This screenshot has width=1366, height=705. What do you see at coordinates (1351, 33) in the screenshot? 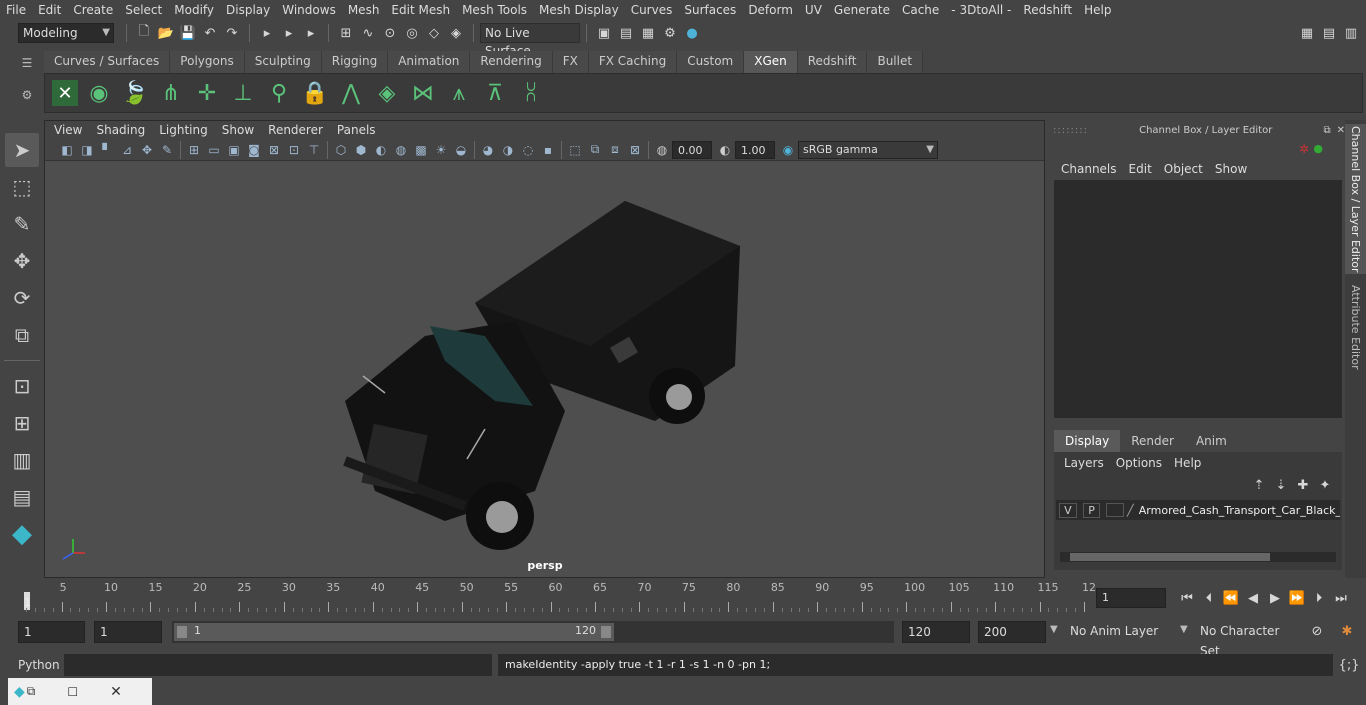
I see `layout-icon: ▥` at bounding box center [1351, 33].